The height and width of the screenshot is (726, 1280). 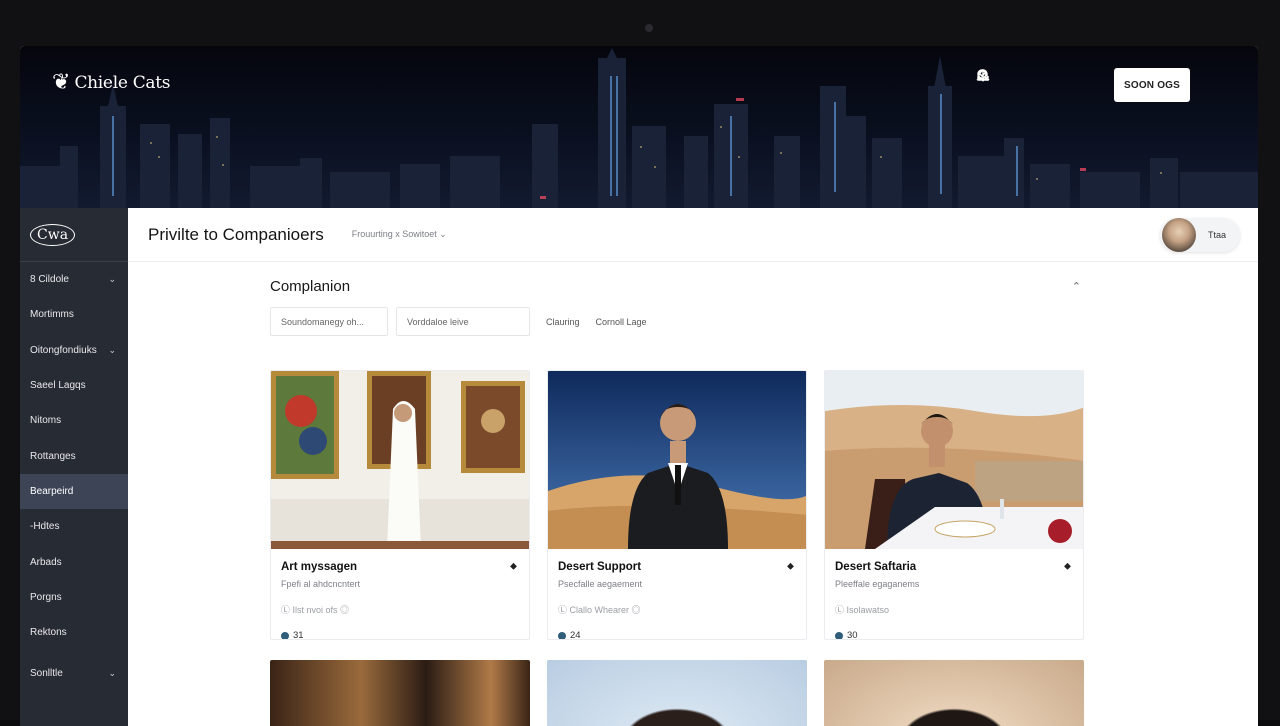 I want to click on sidebar-item-label: Sonlltle, so click(x=46, y=674).